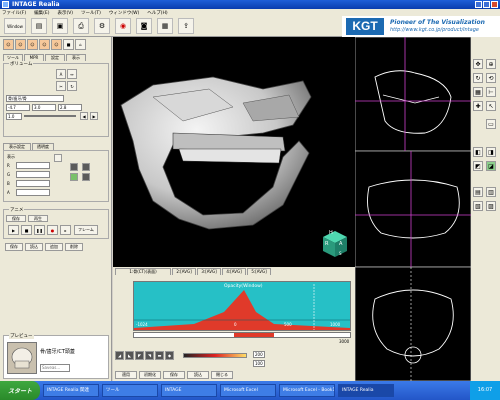 This screenshot has height=400, width=500. What do you see at coordinates (38, 218) in the screenshot?
I see `anim-play-button: 再生` at bounding box center [38, 218].